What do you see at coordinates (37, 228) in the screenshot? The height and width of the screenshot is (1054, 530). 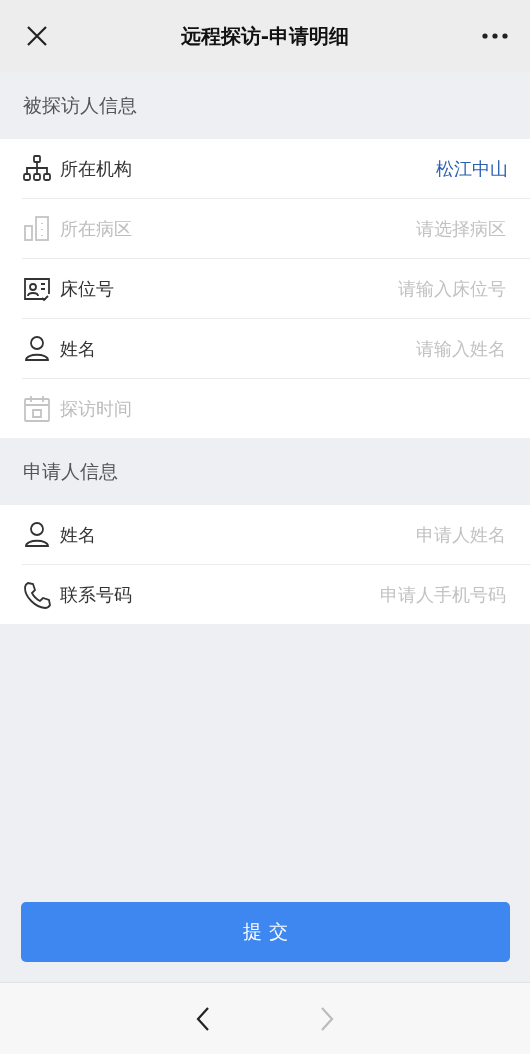 I see `building-icon` at bounding box center [37, 228].